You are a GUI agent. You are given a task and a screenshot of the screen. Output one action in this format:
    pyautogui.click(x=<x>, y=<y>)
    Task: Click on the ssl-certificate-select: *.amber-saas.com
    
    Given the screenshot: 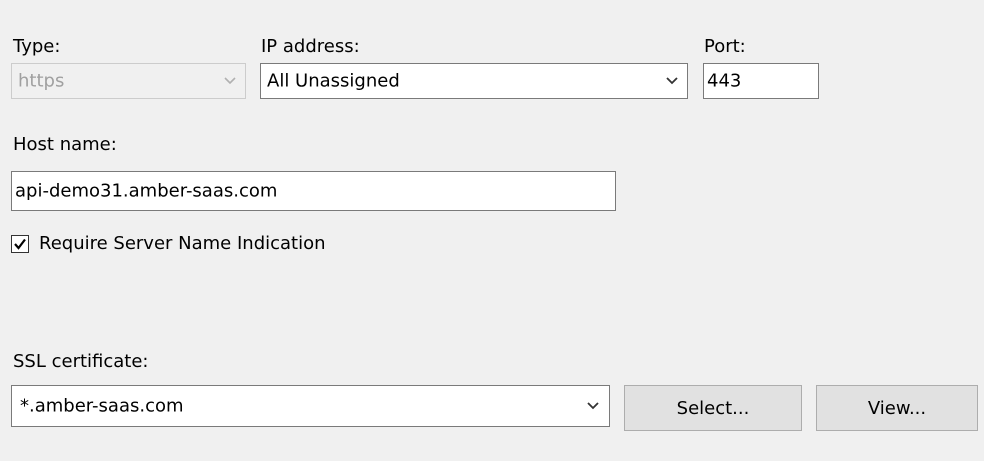 What is the action you would take?
    pyautogui.click(x=310, y=406)
    